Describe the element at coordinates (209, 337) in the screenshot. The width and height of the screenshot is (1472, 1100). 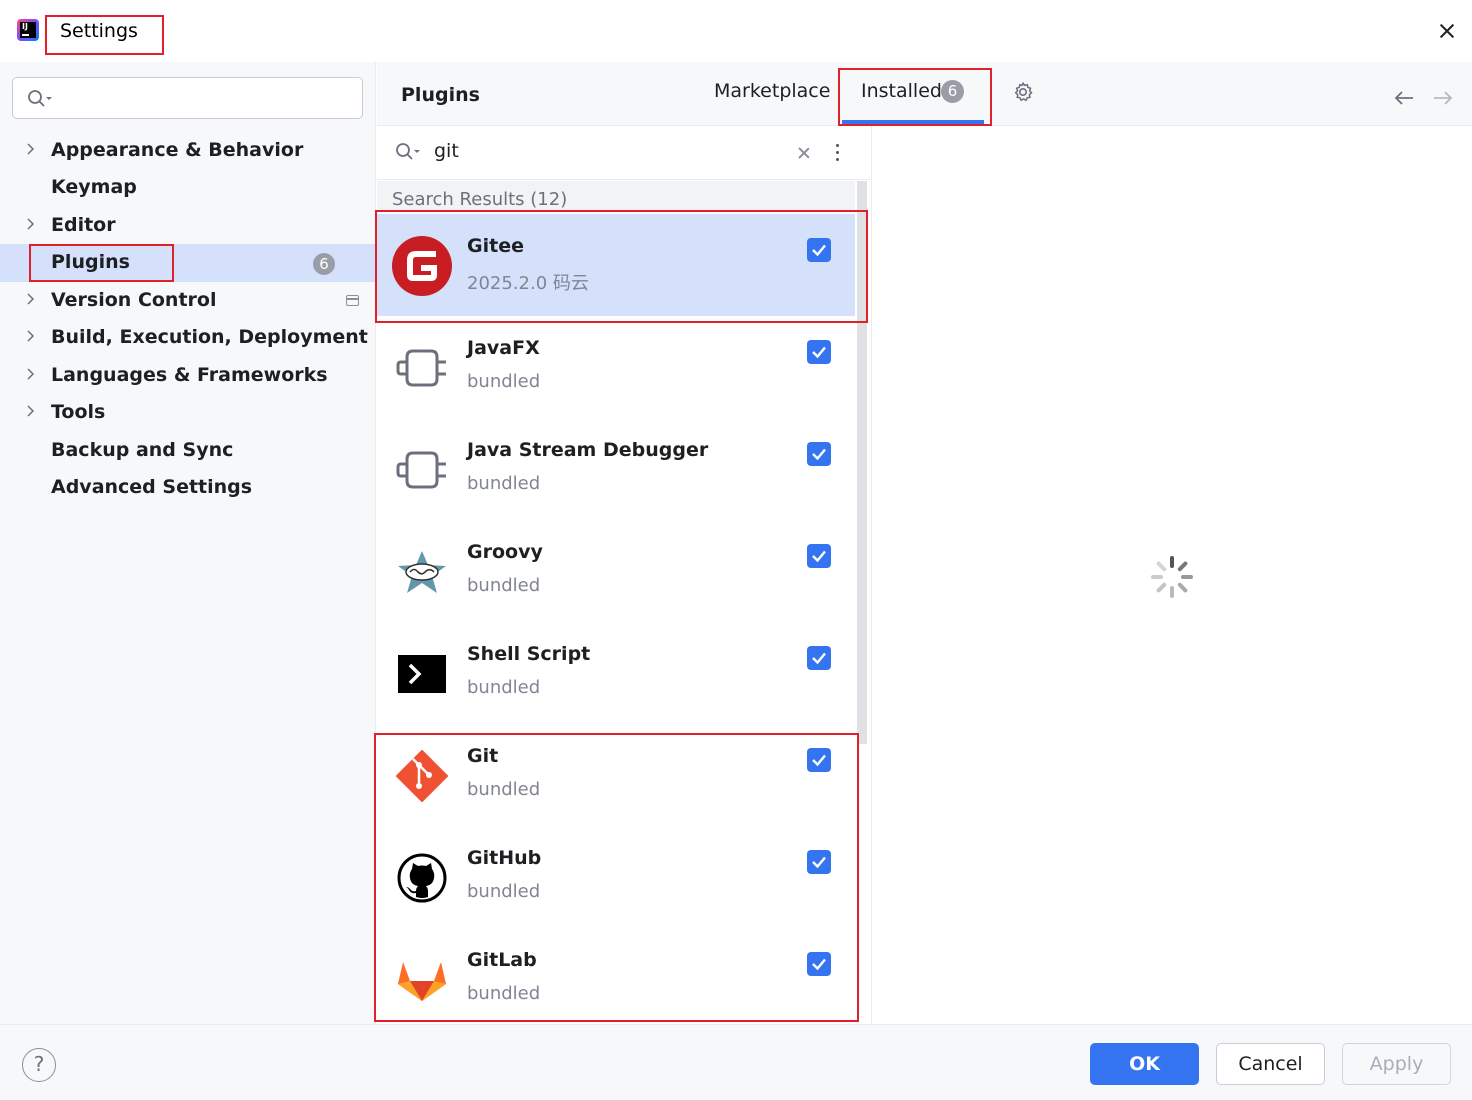
I see `sidebar-item-label: Build, Execution, Deployment` at that location.